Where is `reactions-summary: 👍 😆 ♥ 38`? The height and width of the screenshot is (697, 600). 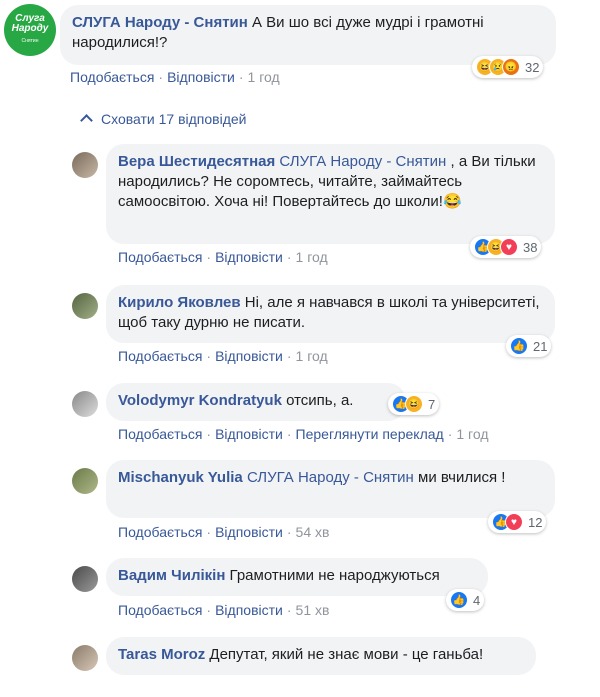
reactions-summary: 👍 😆 ♥ 38 is located at coordinates (506, 247).